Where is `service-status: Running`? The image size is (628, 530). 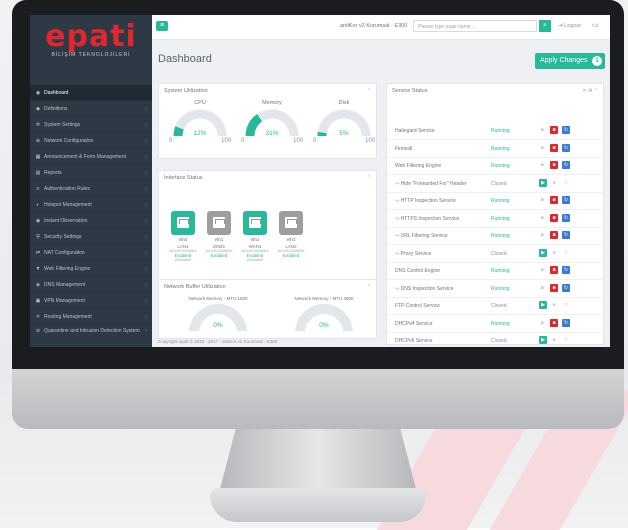 service-status: Running is located at coordinates (500, 236).